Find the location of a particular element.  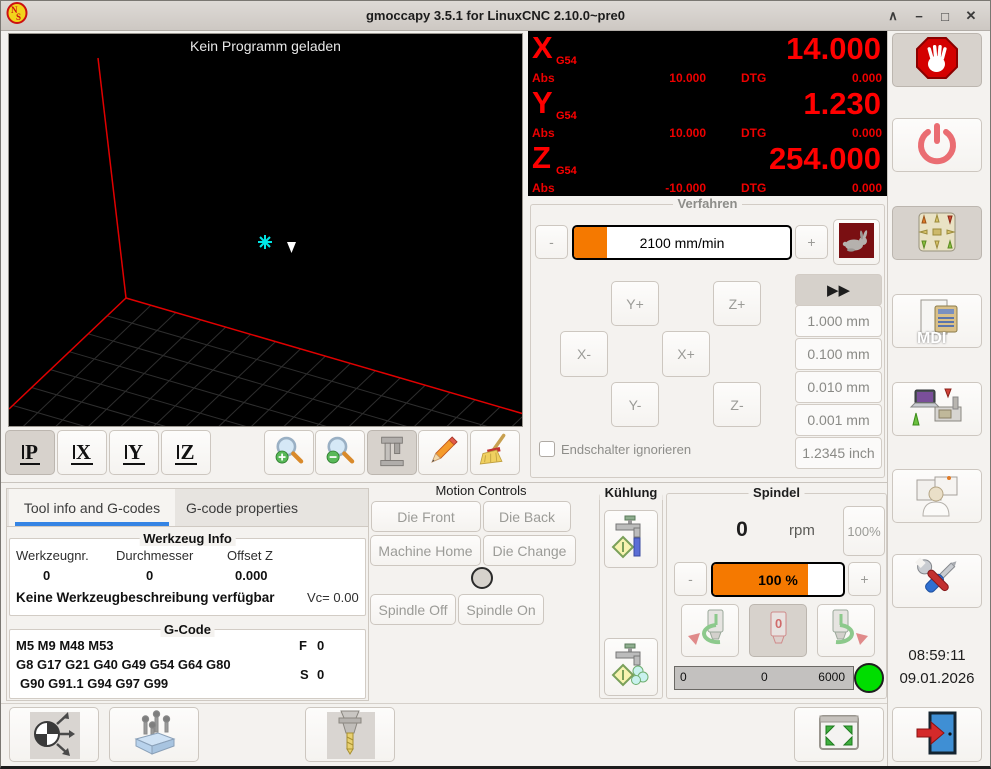

spindle-cw-icon is located at coordinates (846, 630).